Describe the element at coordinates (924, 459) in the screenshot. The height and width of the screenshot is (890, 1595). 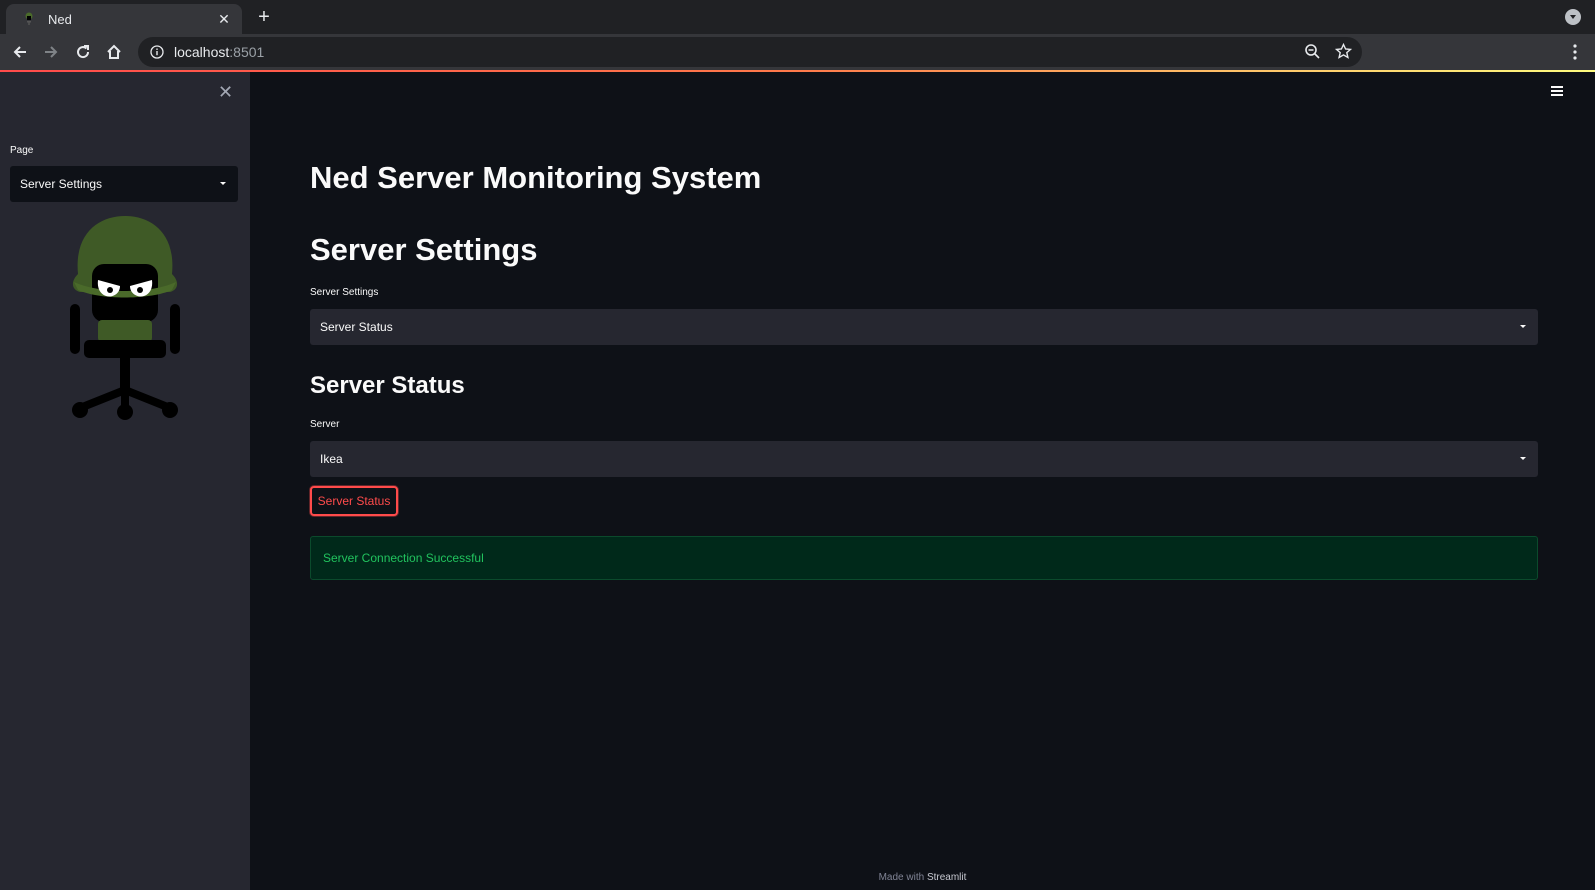
I see `server-select: Ikea` at that location.